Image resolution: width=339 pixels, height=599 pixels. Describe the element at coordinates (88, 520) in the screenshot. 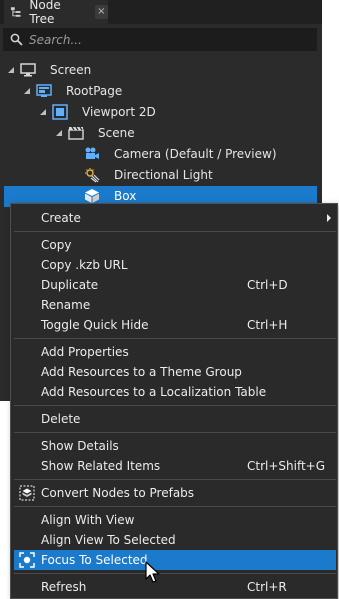

I see `menu-item-label: Align With View` at that location.